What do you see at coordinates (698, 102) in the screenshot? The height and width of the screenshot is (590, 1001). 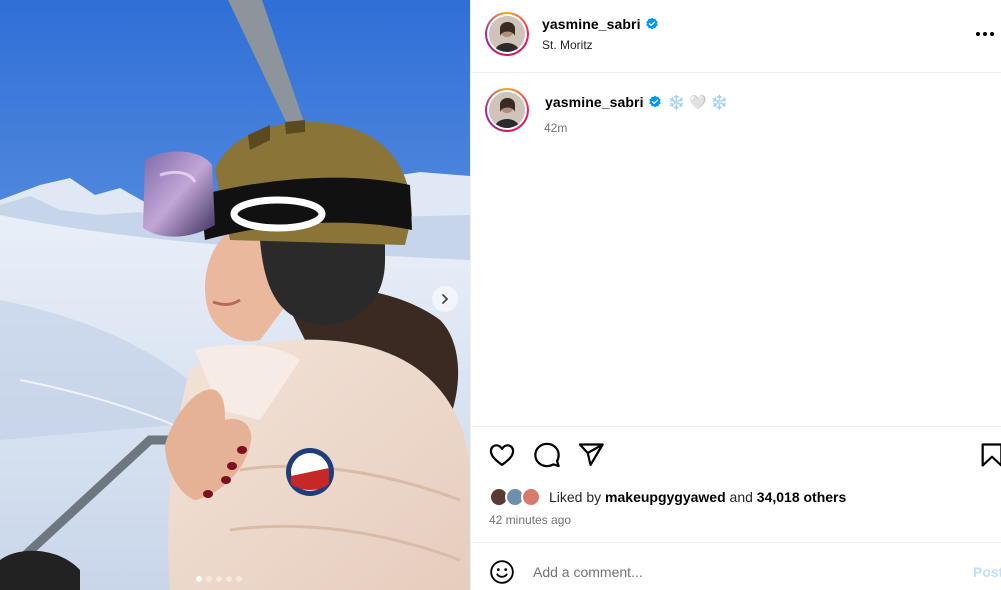 I see `caption-text: ❄️ 🤍 ❄️` at bounding box center [698, 102].